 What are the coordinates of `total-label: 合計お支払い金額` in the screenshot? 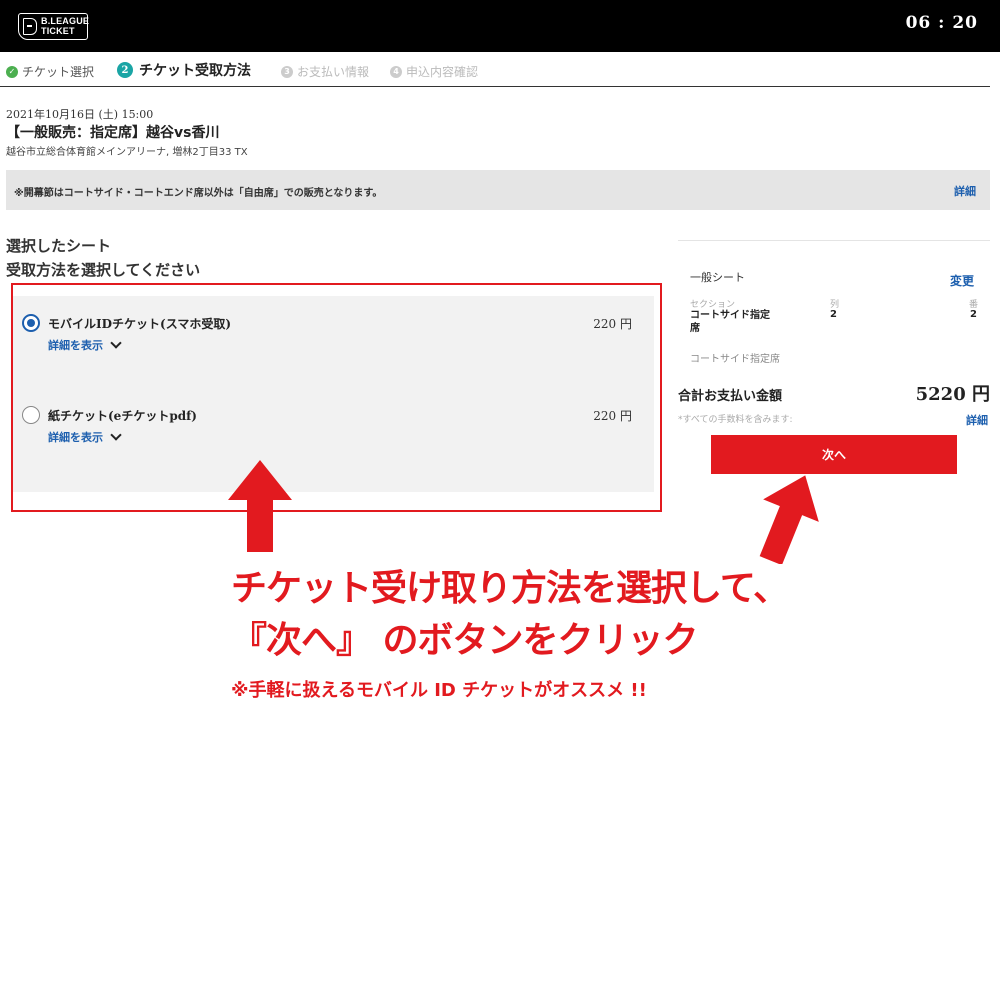 It's located at (730, 396).